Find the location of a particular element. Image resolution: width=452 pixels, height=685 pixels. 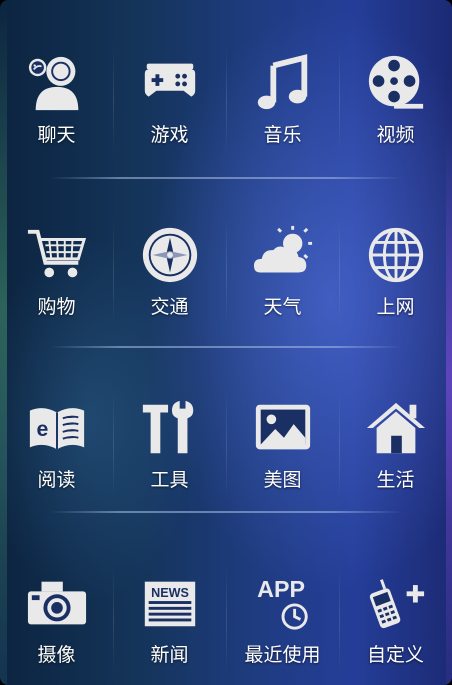

app-games: 游戏 is located at coordinates (169, 100).